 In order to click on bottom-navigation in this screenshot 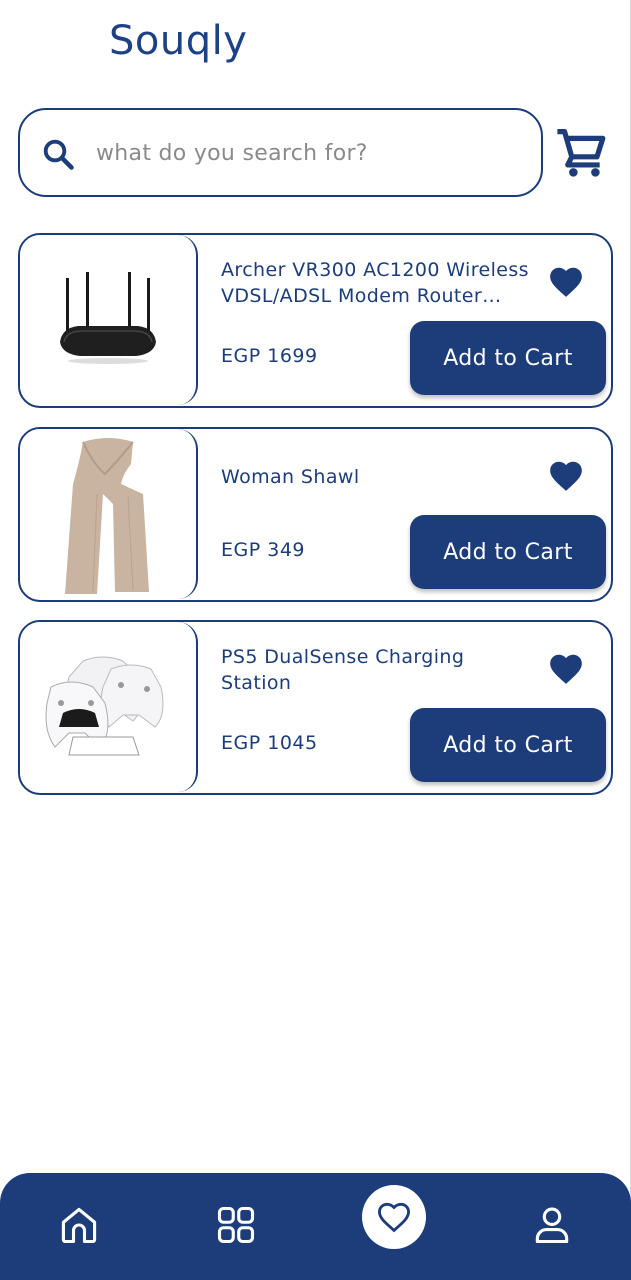, I will do `click(315, 1226)`.